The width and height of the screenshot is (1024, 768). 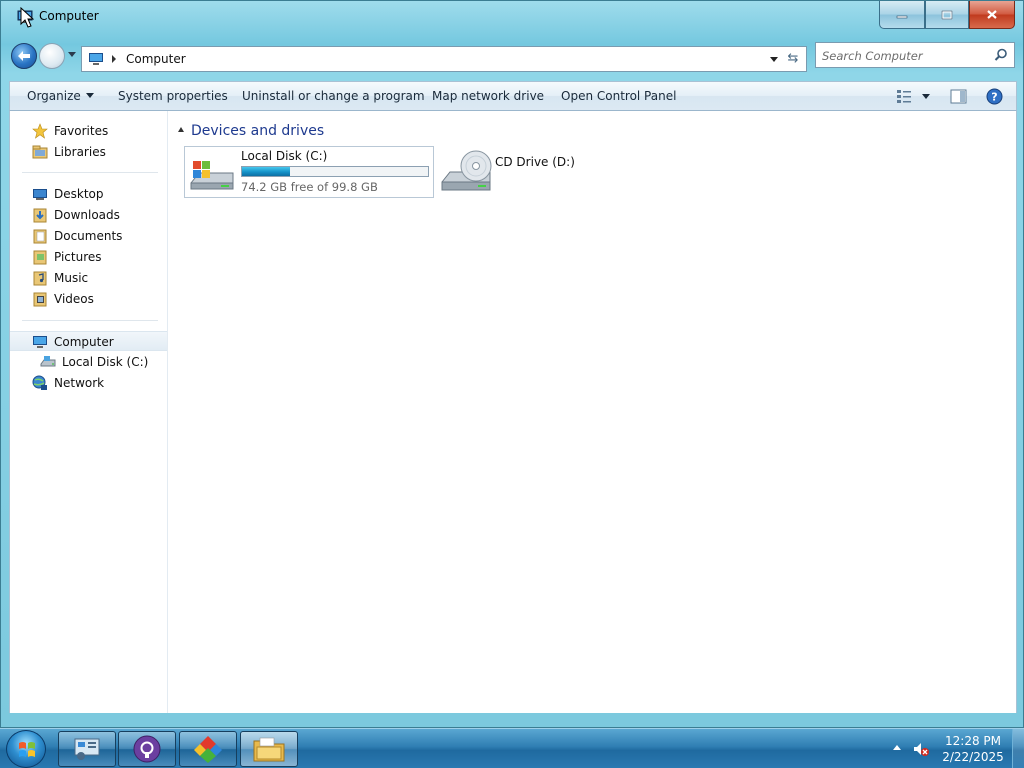 I want to click on restore-icon, so click(x=947, y=14).